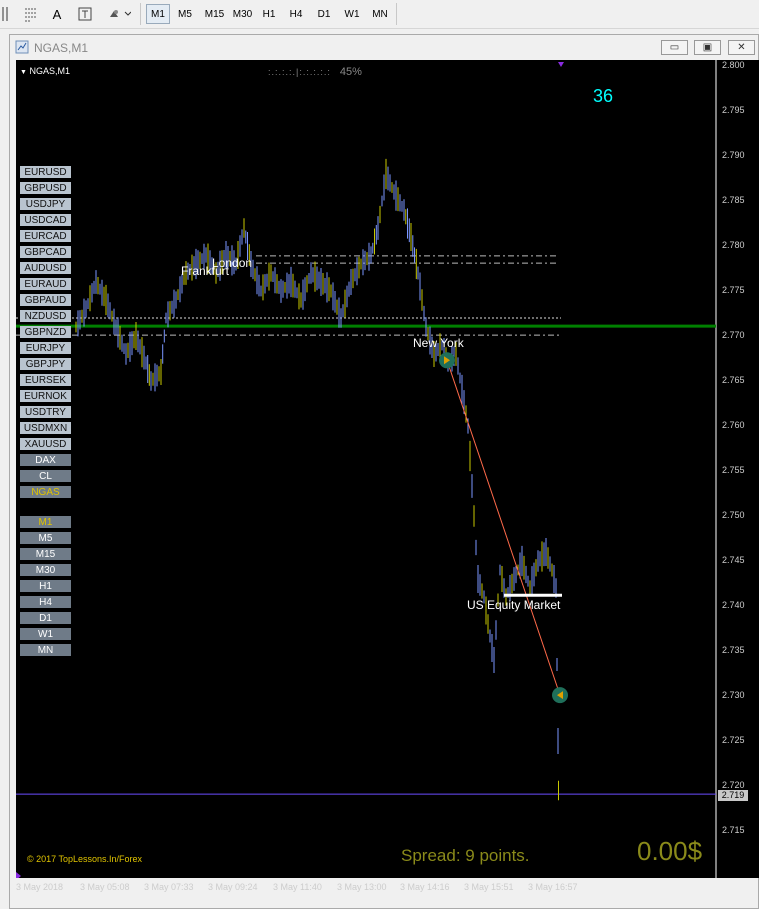 The height and width of the screenshot is (909, 759). Describe the element at coordinates (105, 887) in the screenshot. I see `time-axis-label: 3 May 05:08` at that location.